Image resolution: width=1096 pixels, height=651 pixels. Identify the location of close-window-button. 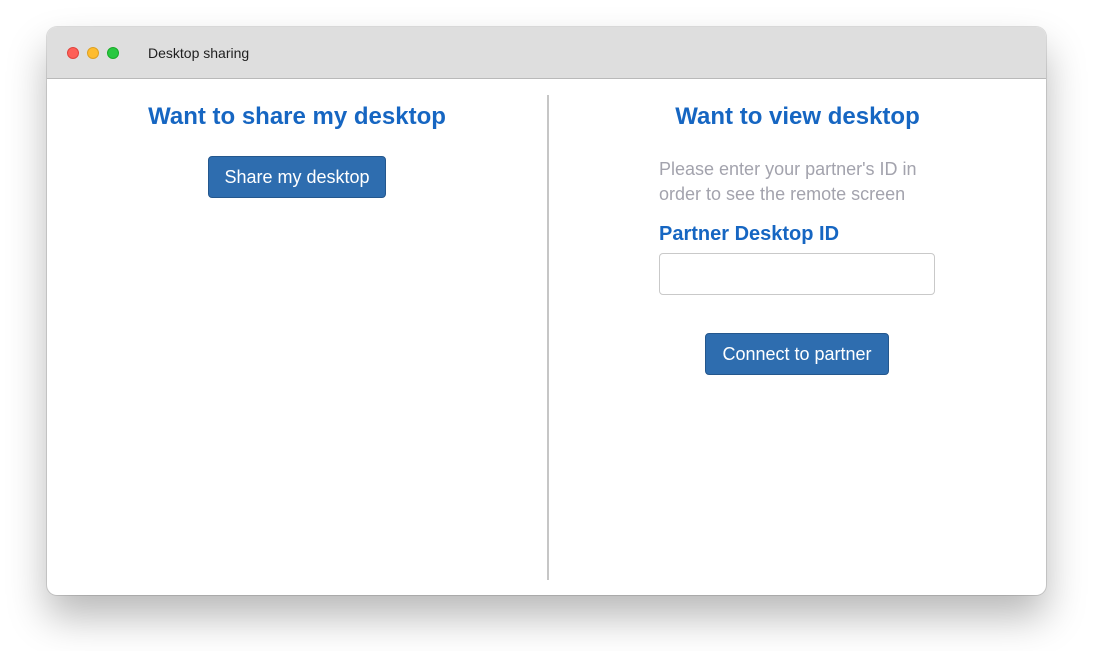
(73, 53).